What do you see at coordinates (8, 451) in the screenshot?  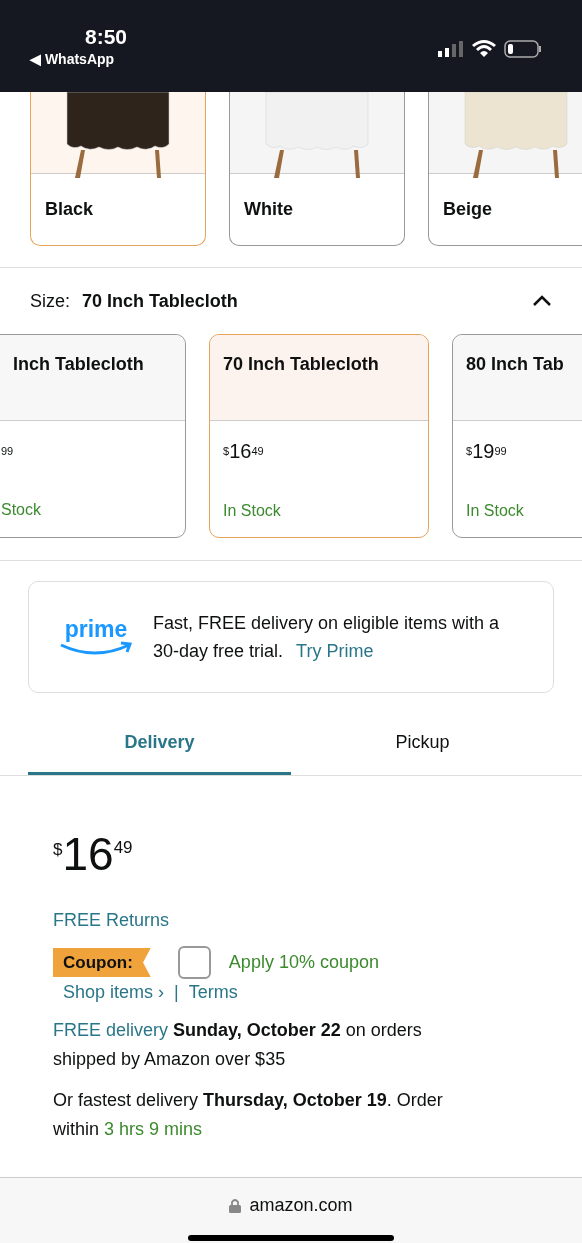 I see `price: 99` at bounding box center [8, 451].